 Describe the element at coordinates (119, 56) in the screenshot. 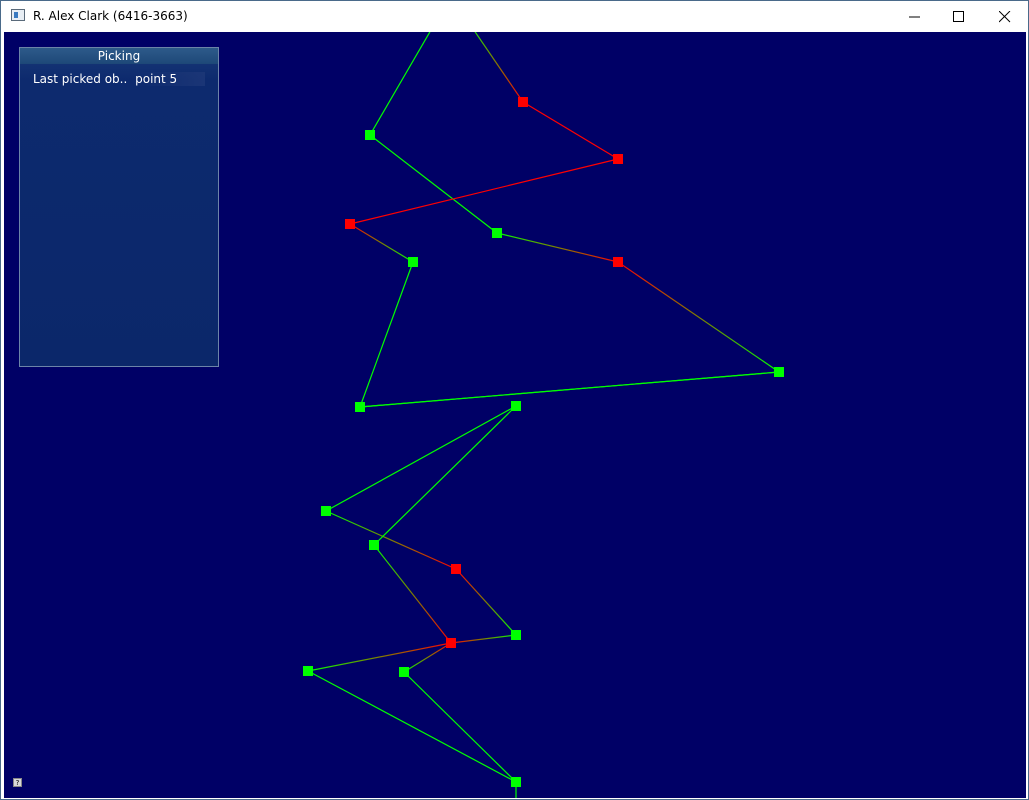

I see `picking-panel-title: Picking` at that location.